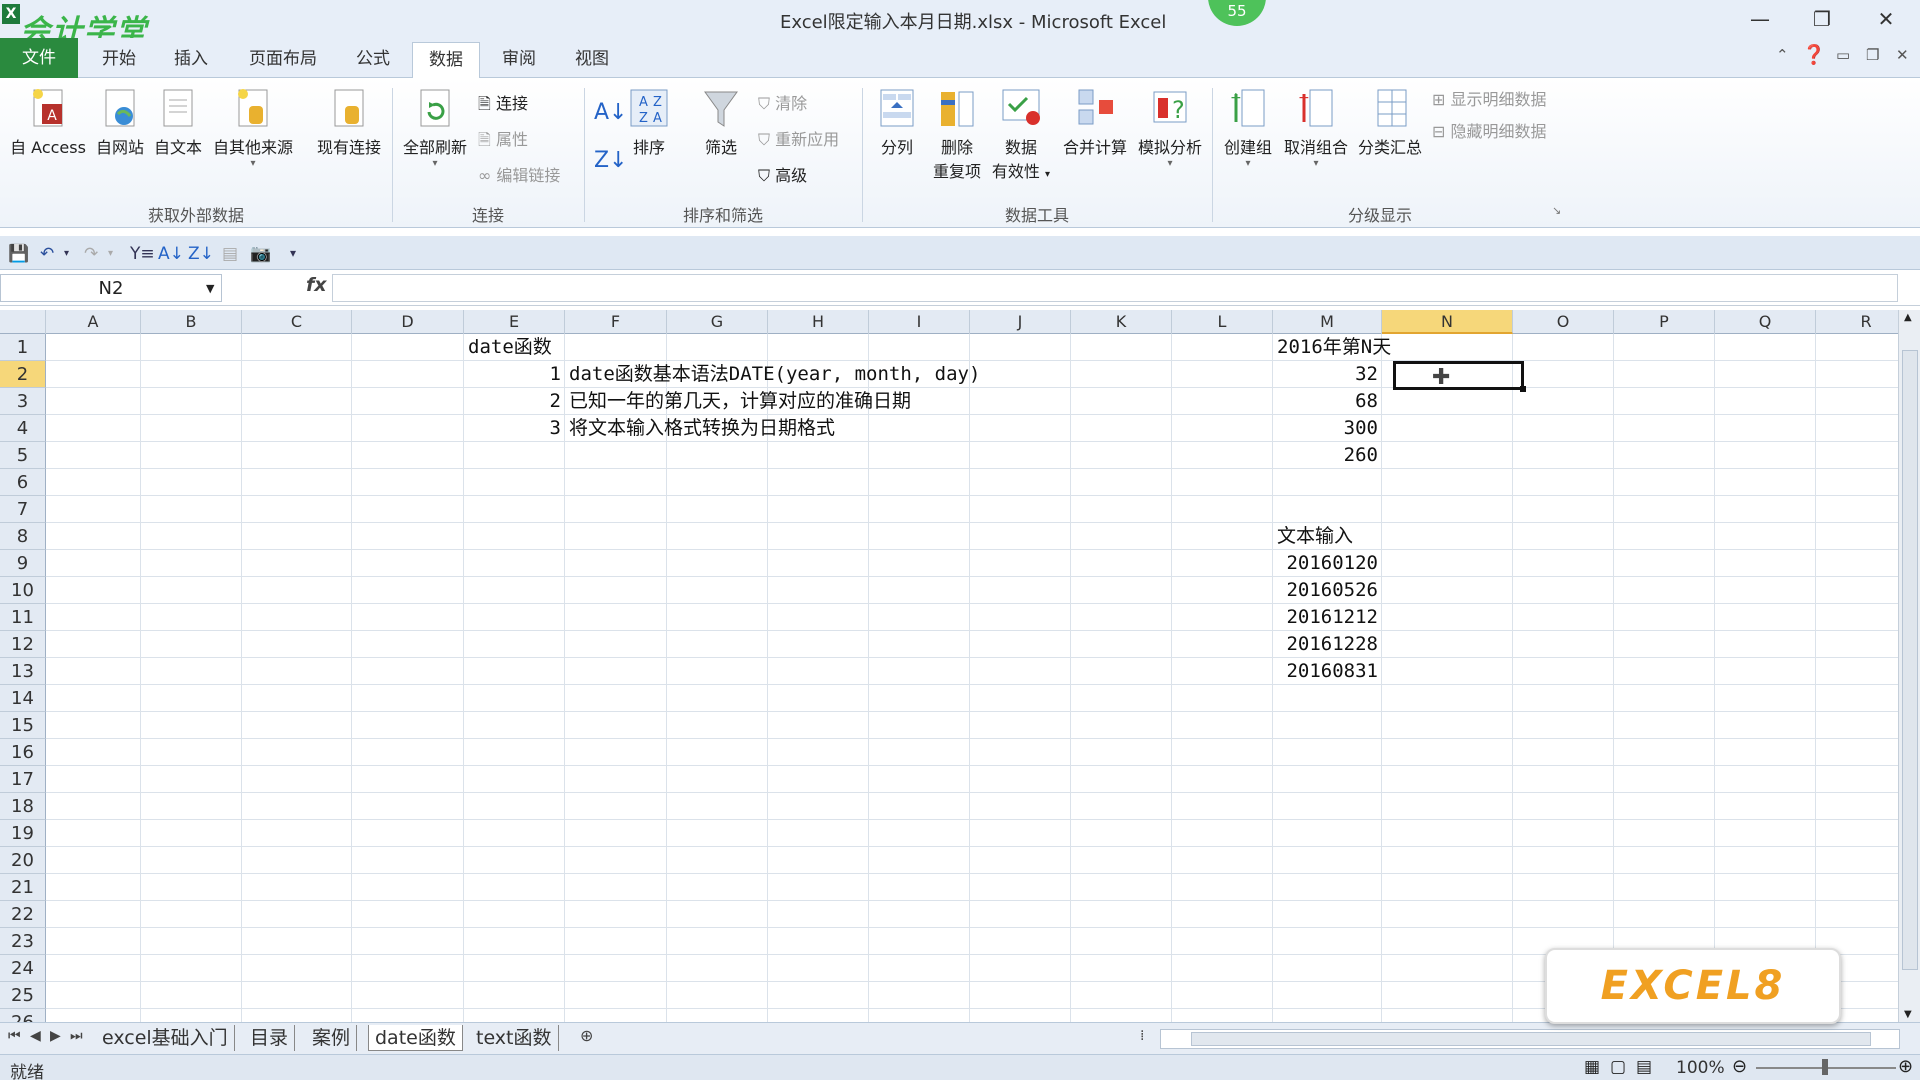  What do you see at coordinates (316, 285) in the screenshot?
I see `insert-function-icon: fx` at bounding box center [316, 285].